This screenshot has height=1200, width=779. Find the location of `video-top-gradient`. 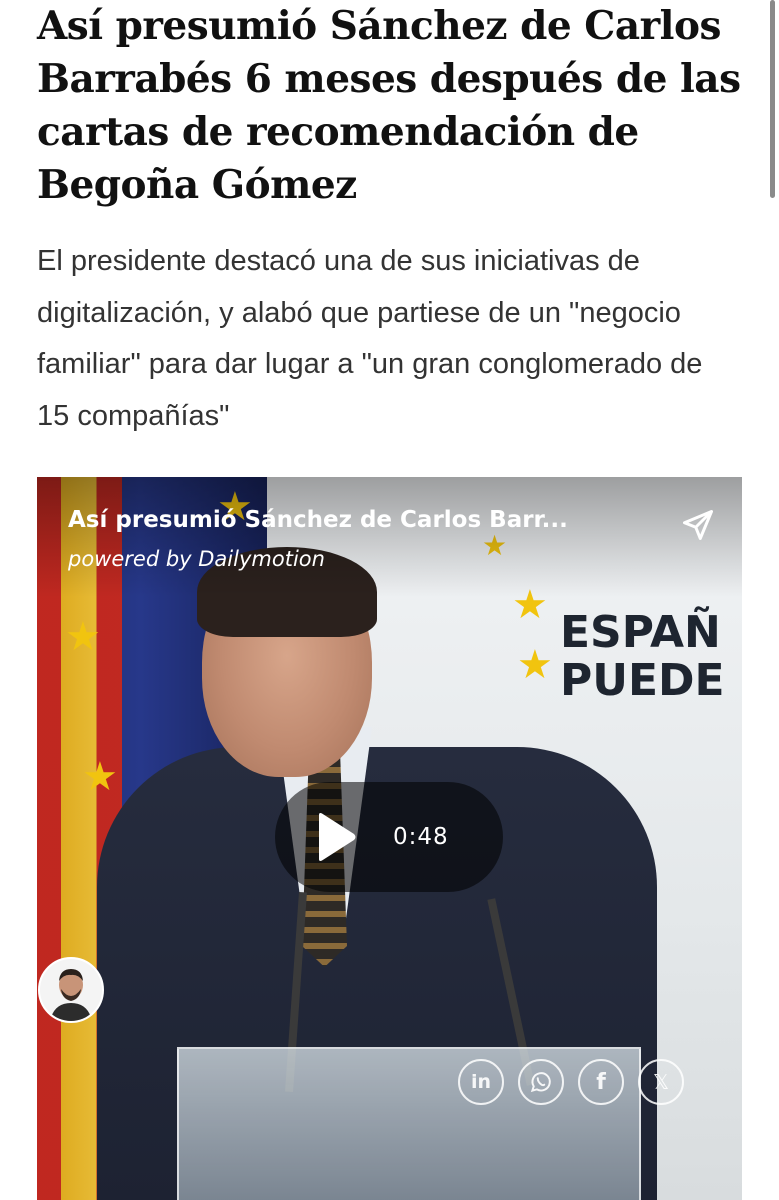

video-top-gradient is located at coordinates (389, 537).